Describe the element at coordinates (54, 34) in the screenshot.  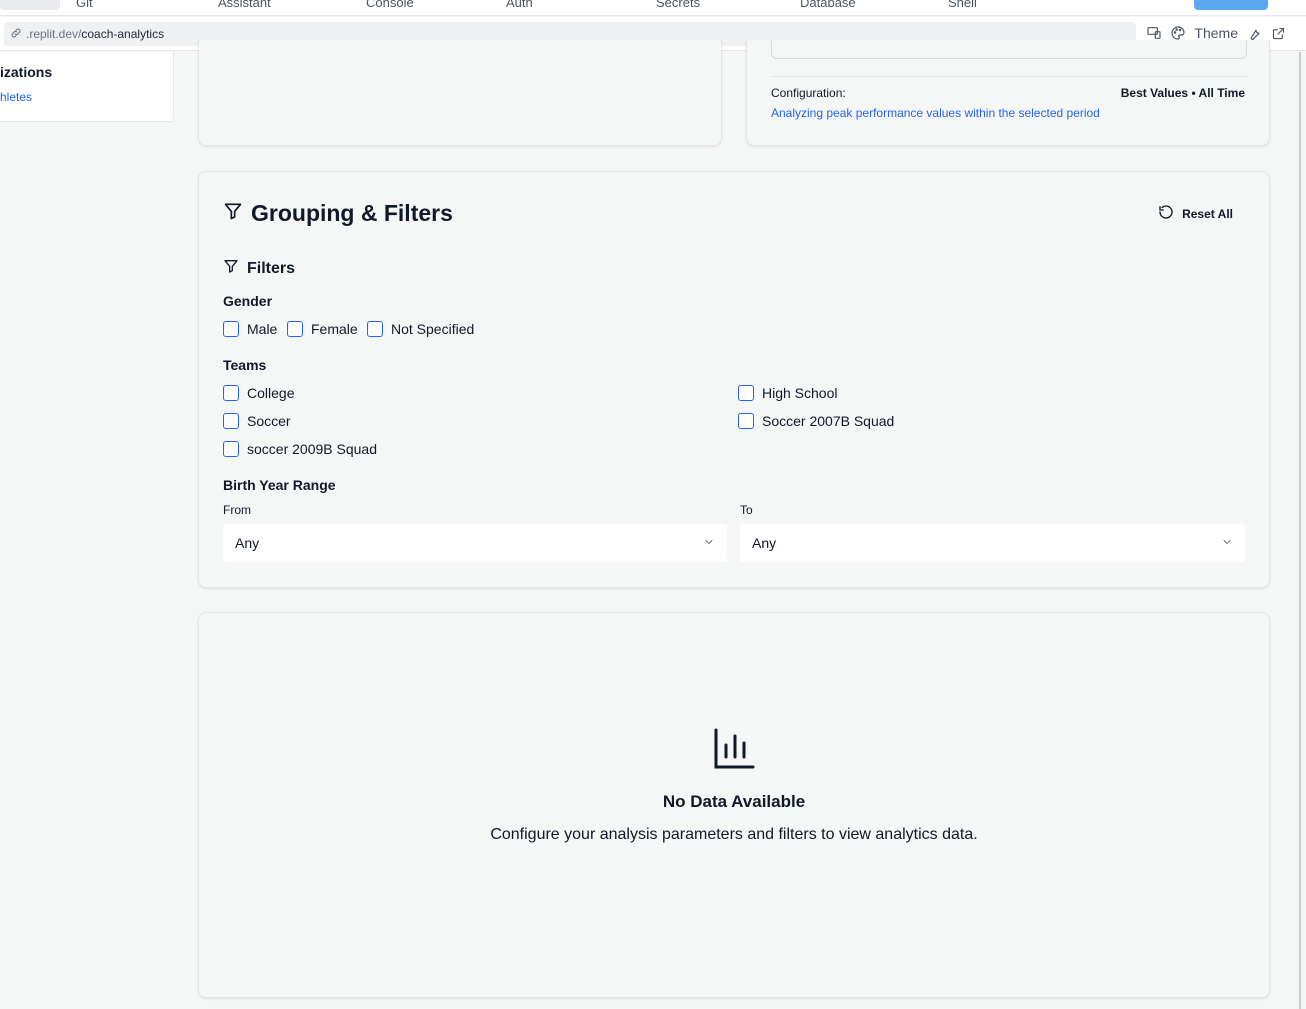
I see `url-domain: .replit.dev/` at that location.